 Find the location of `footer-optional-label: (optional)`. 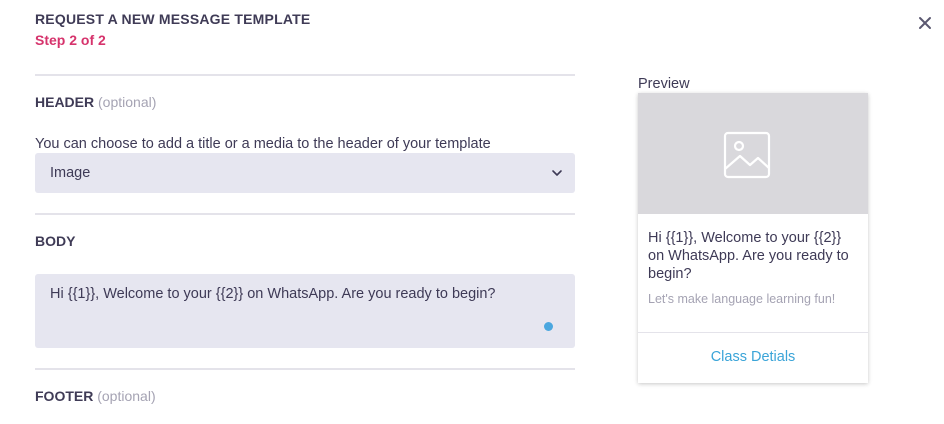

footer-optional-label: (optional) is located at coordinates (126, 396).